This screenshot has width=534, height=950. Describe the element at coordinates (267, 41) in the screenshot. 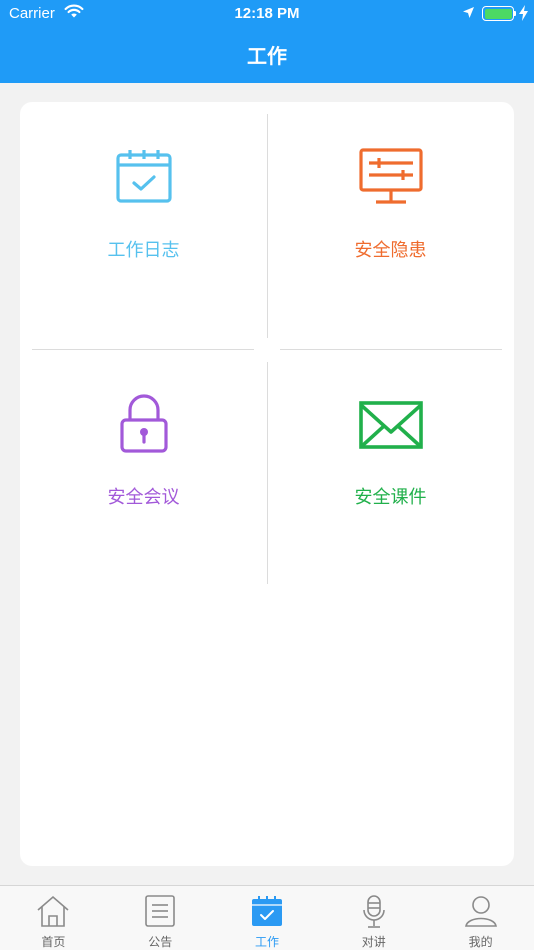

I see `top-bar: Carrier 12:18 PM 工作` at that location.